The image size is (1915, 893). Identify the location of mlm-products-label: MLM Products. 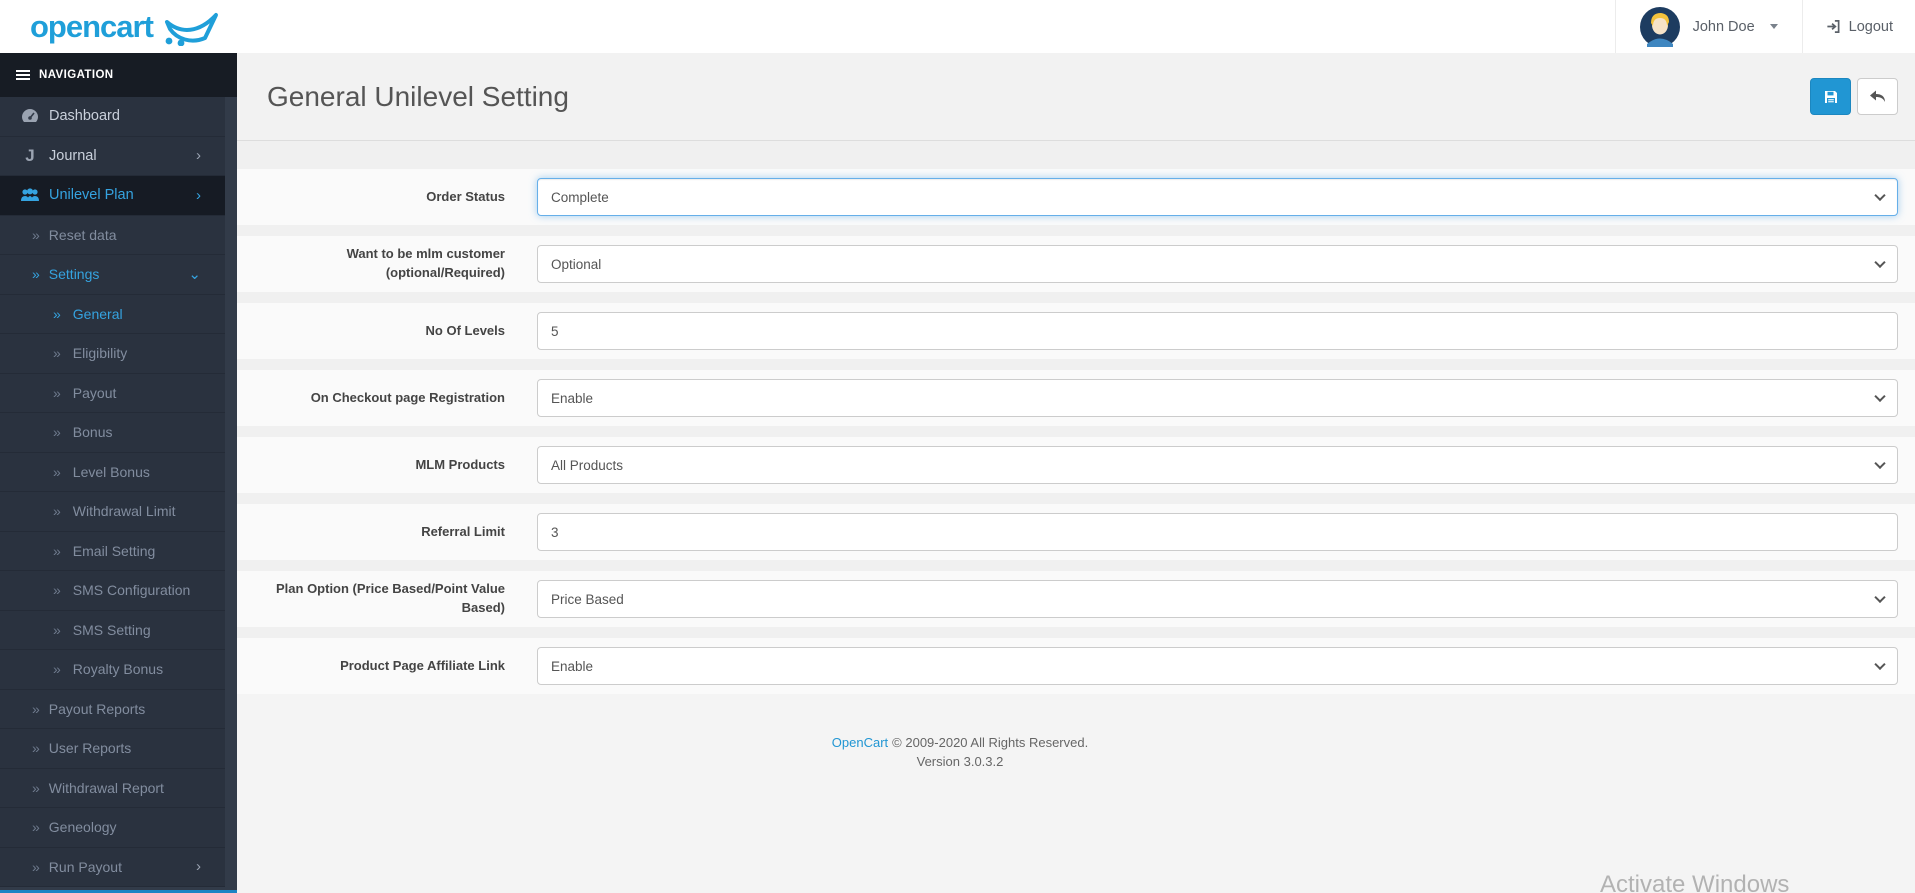
(460, 464).